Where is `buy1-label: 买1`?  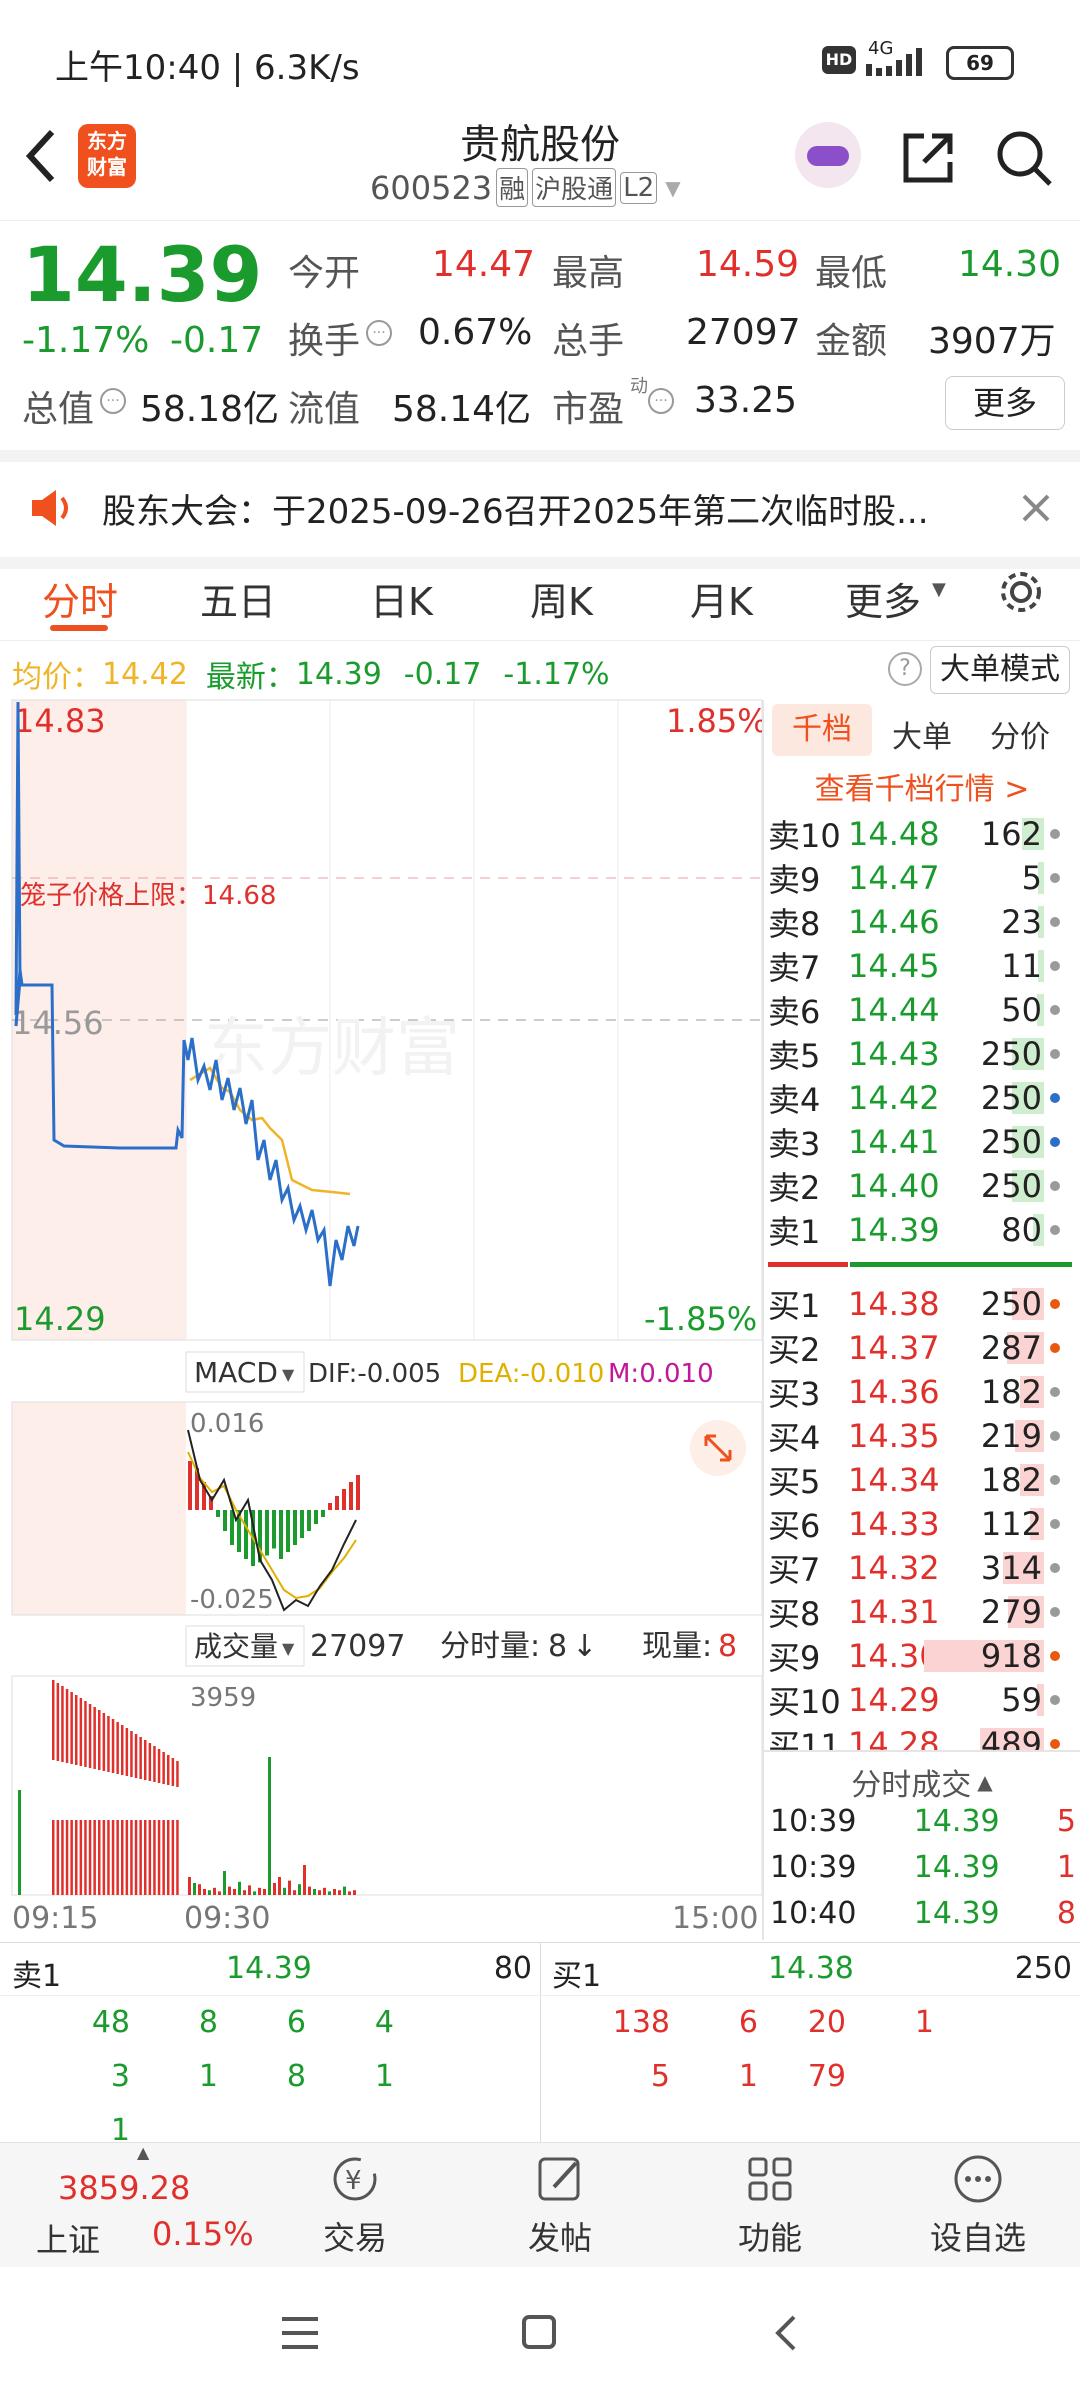
buy1-label: 买1 is located at coordinates (577, 1976).